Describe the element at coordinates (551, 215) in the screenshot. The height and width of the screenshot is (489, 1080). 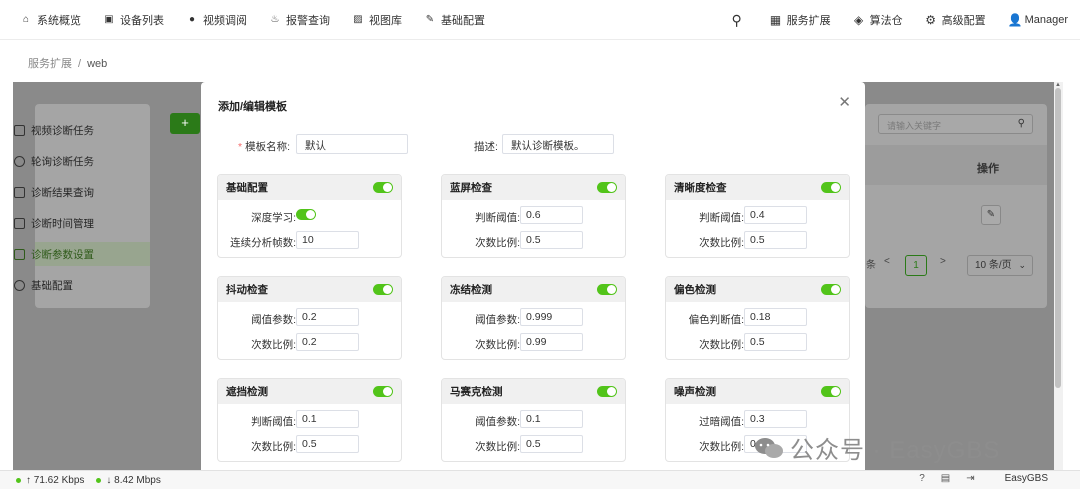
I see `param-input: 0.6` at that location.